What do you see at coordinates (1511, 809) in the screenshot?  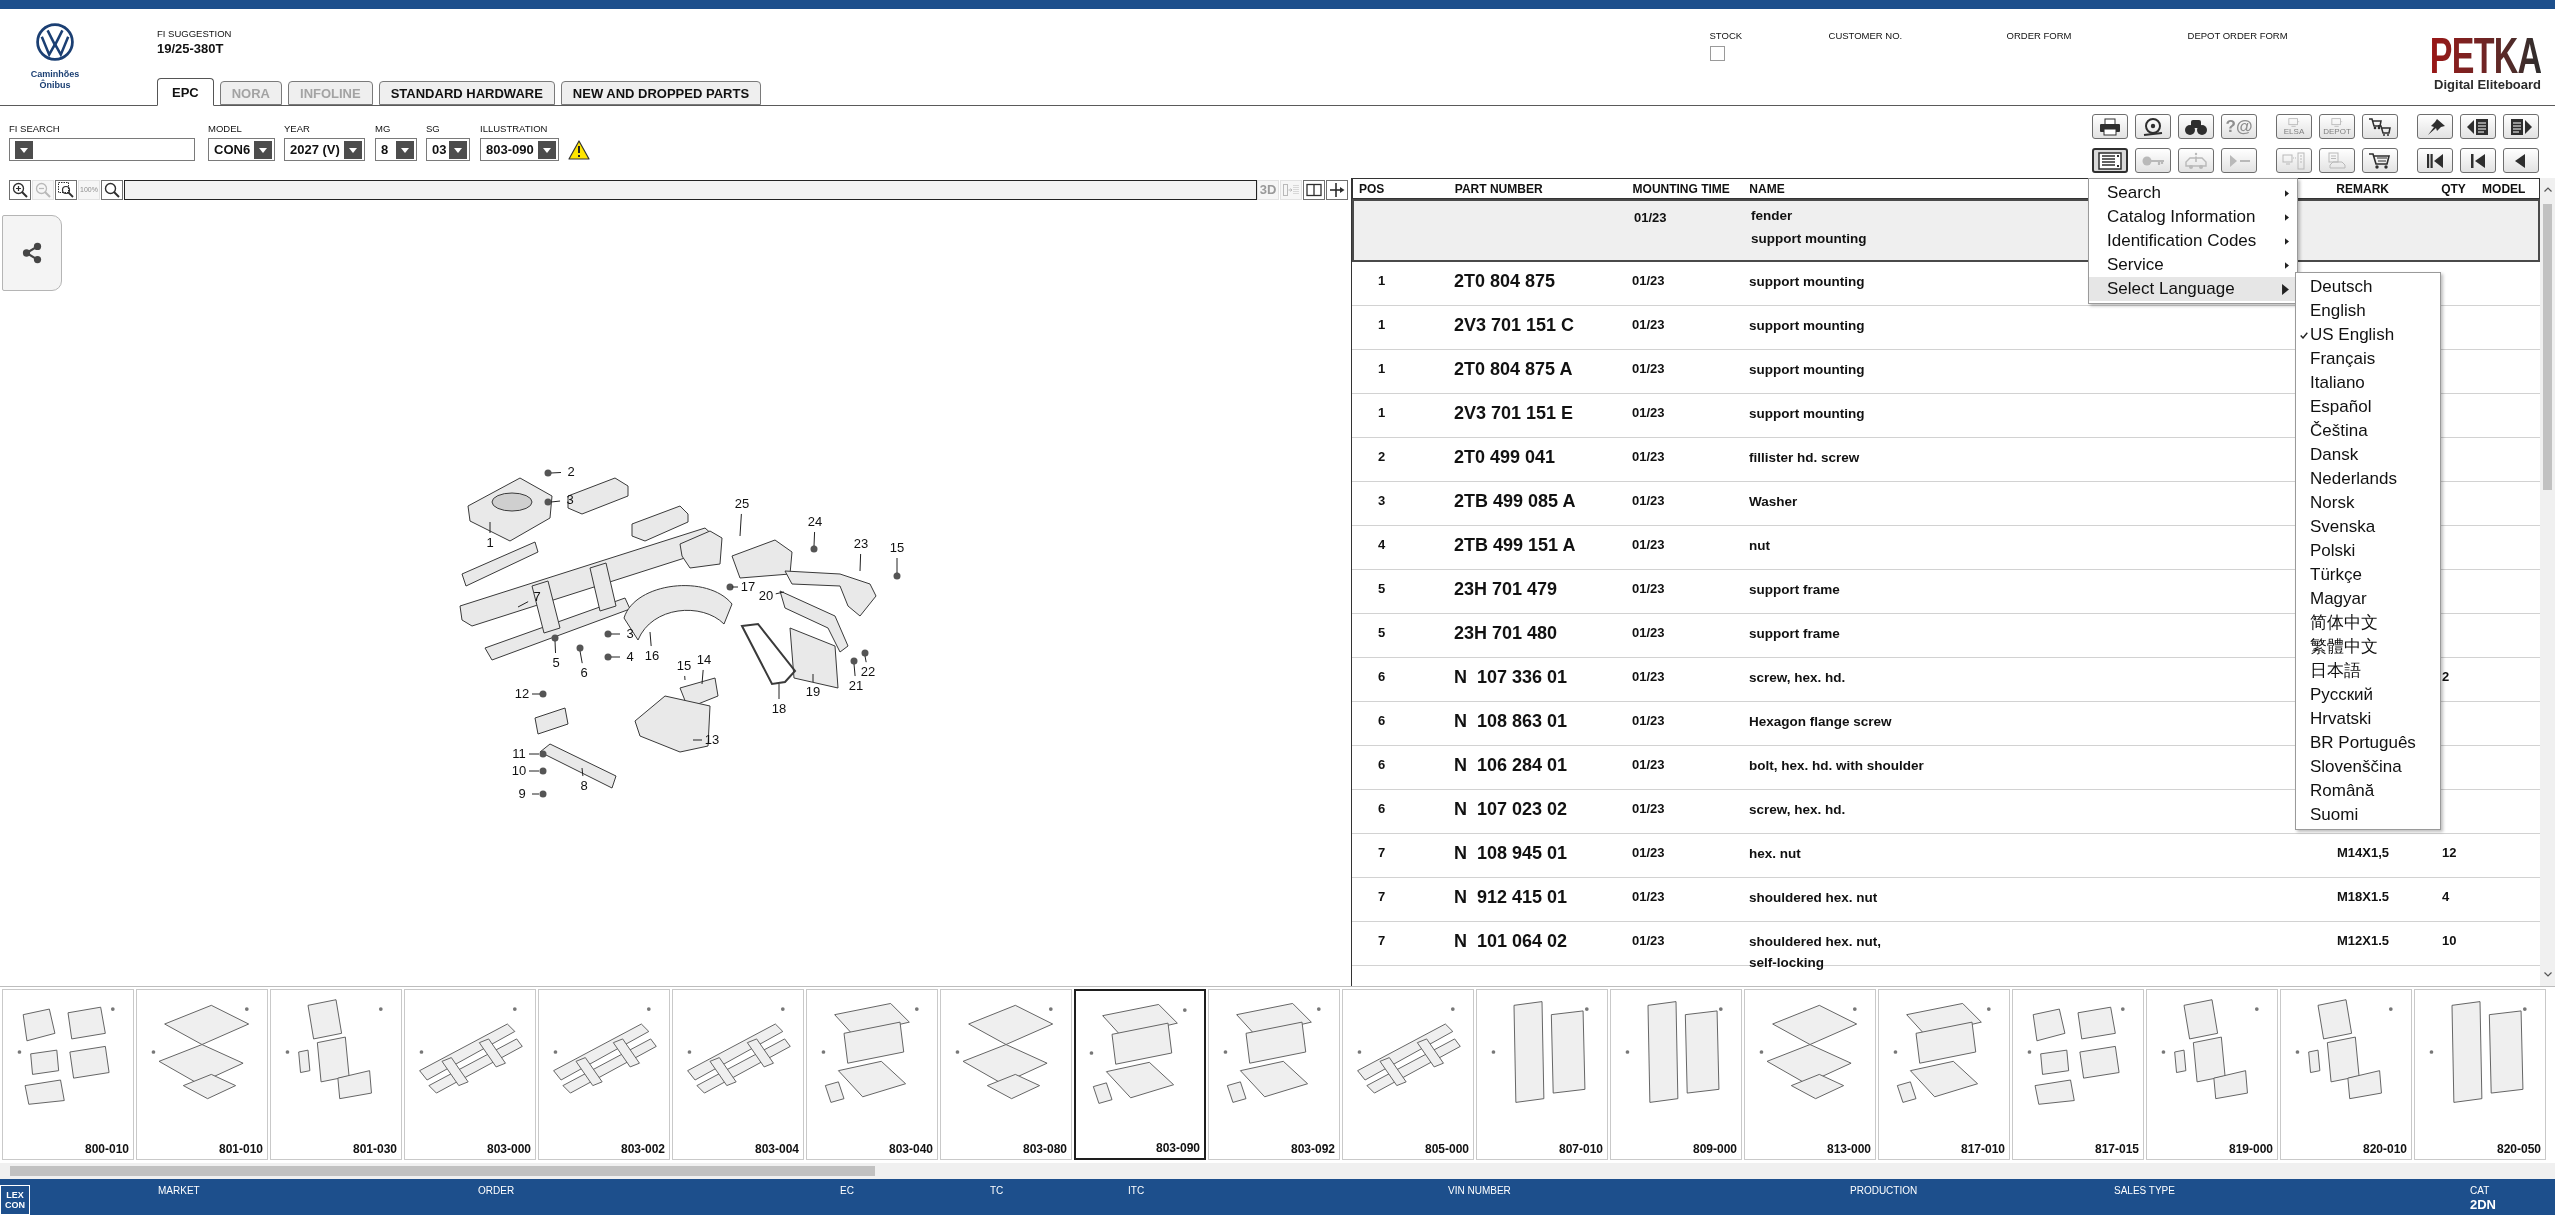 I see `part-number-cell: N 107 023 02` at bounding box center [1511, 809].